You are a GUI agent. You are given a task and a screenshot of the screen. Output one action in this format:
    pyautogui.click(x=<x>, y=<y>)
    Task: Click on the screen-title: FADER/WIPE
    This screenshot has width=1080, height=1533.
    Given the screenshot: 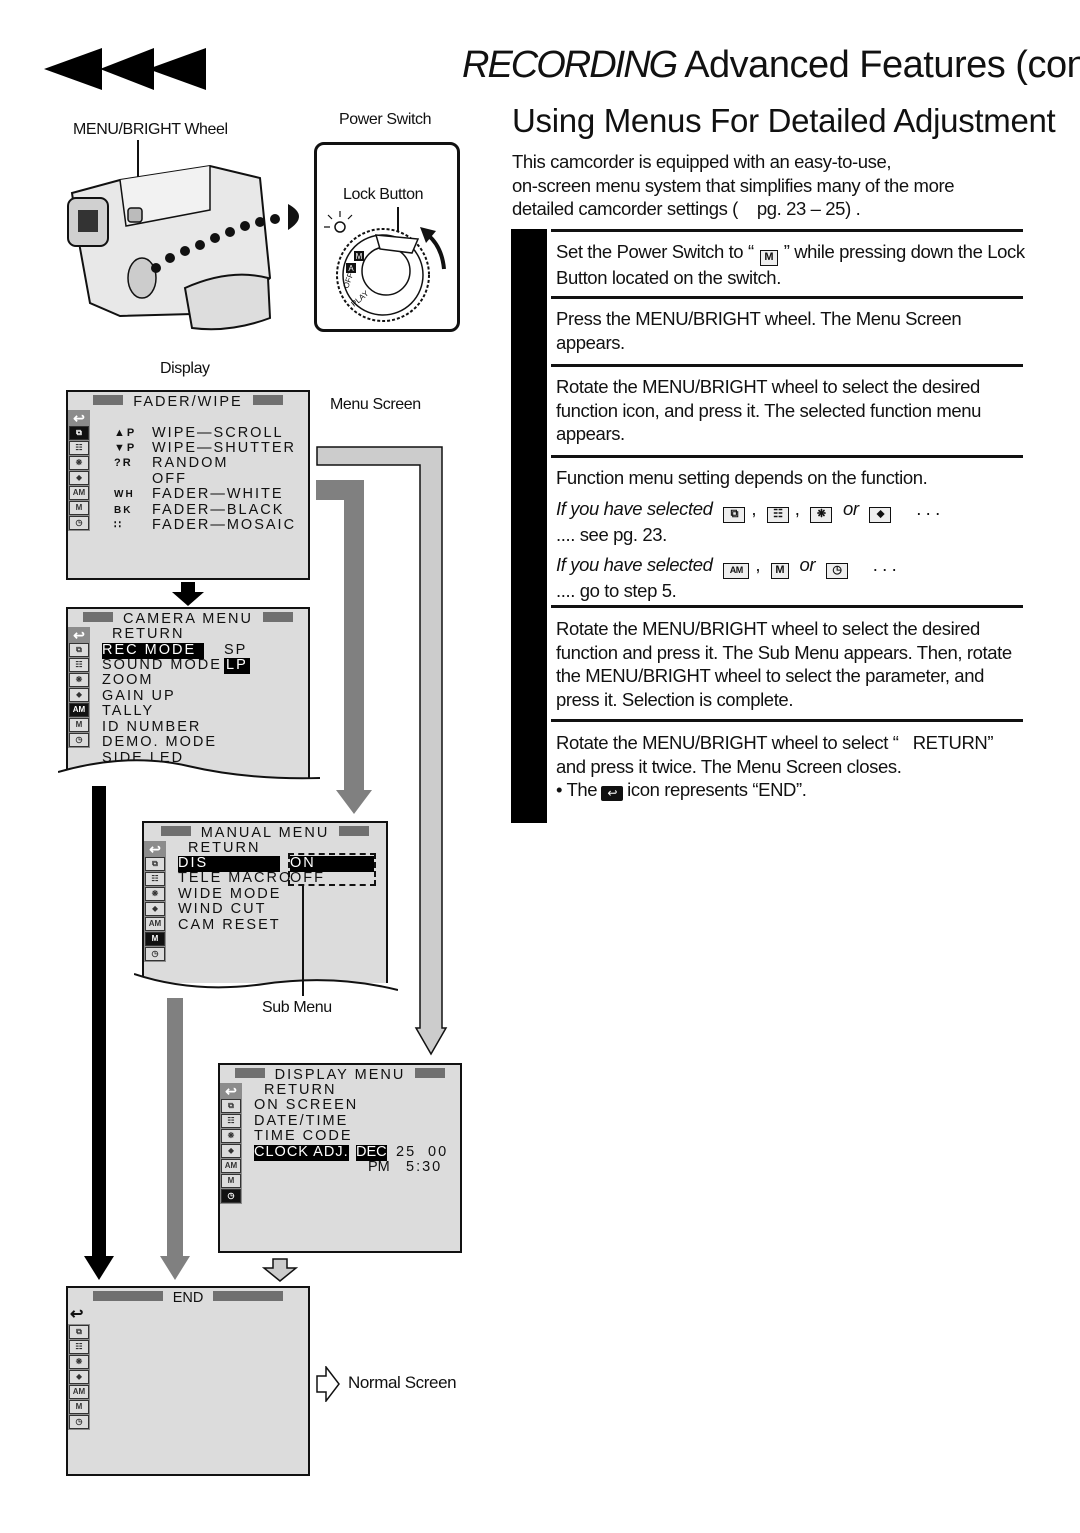 What is the action you would take?
    pyautogui.click(x=188, y=402)
    